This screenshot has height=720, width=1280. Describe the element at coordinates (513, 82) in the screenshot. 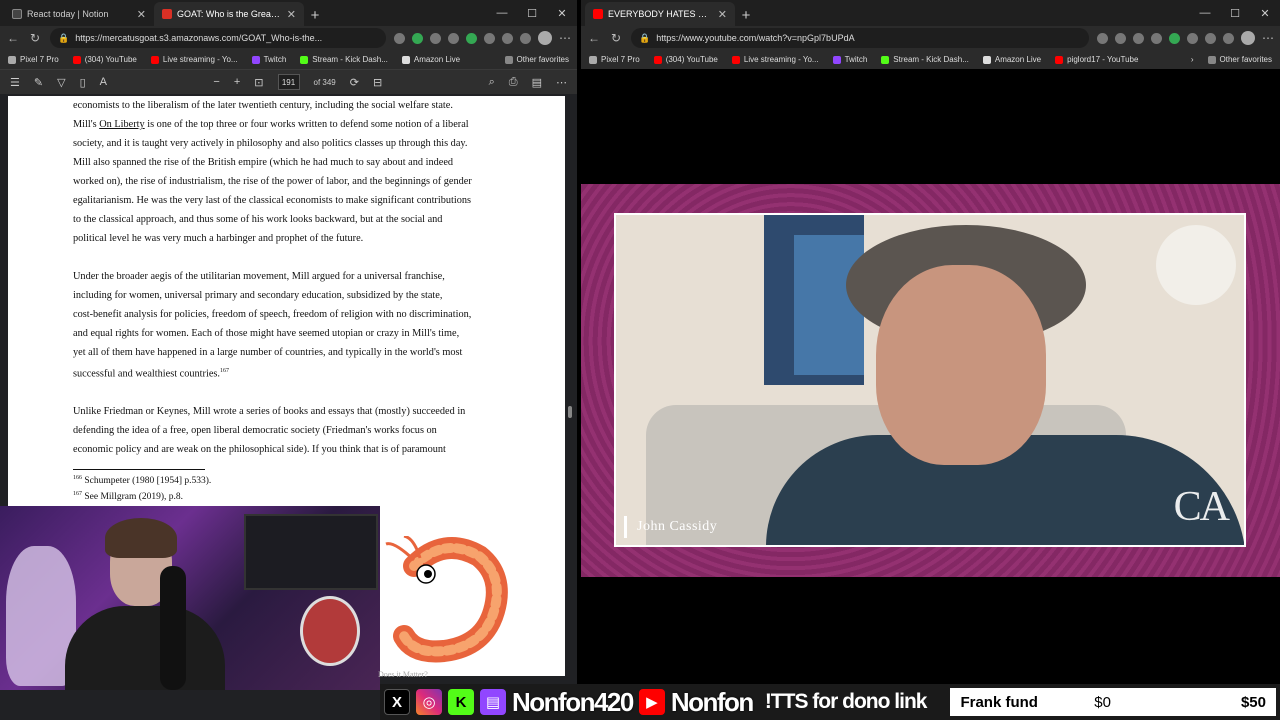

I see `print-icon: ⎙` at that location.